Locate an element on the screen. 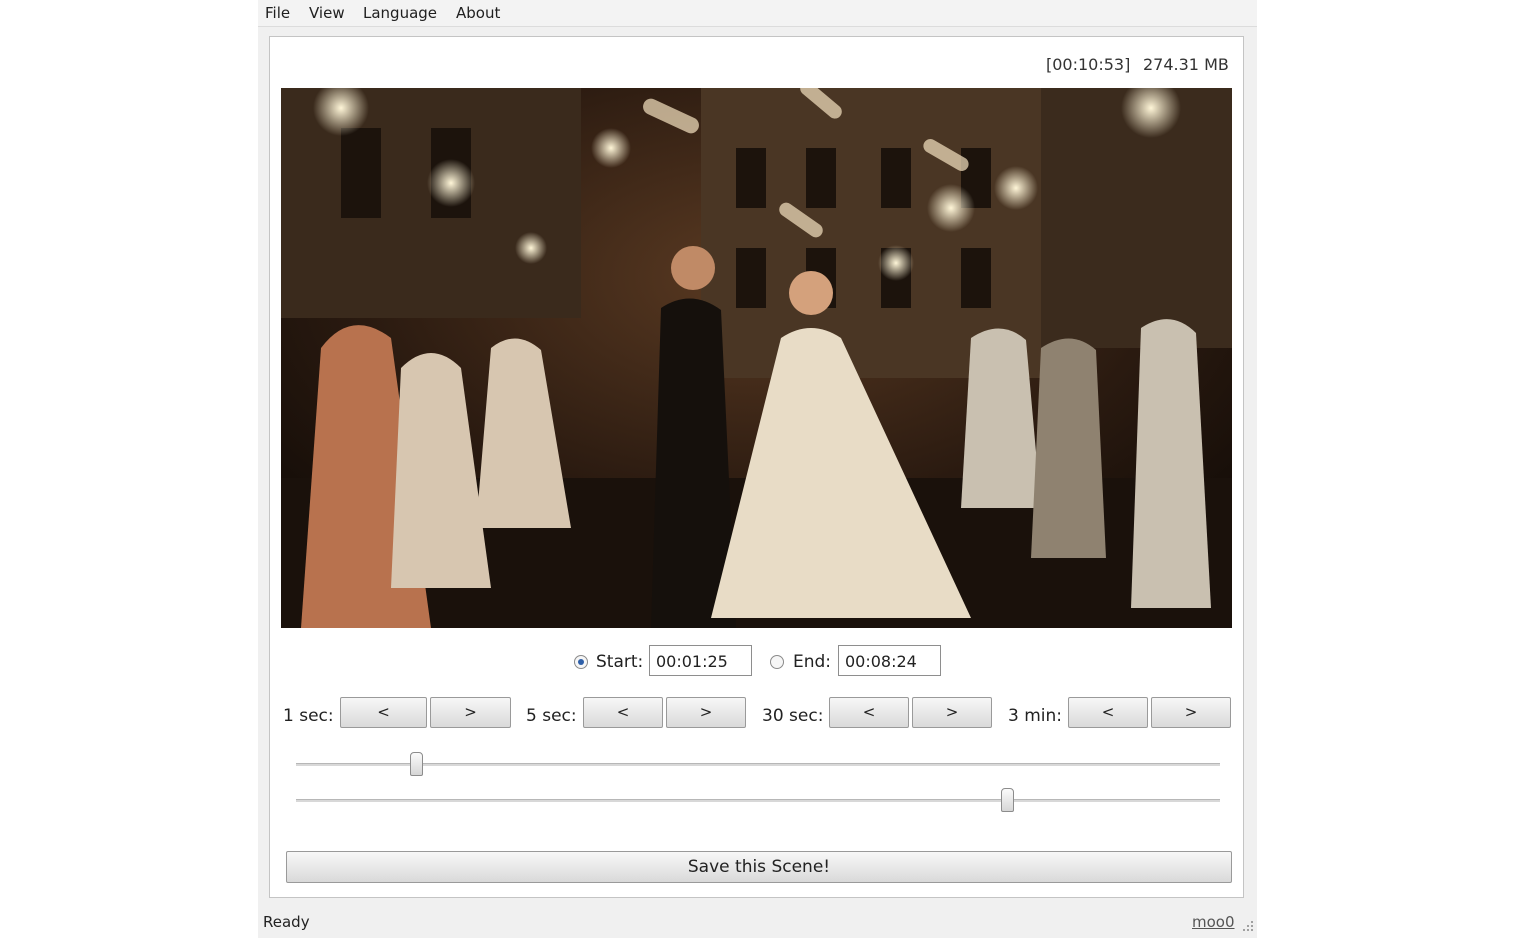 The width and height of the screenshot is (1517, 938). step-label-5sec: 5 sec: is located at coordinates (551, 716).